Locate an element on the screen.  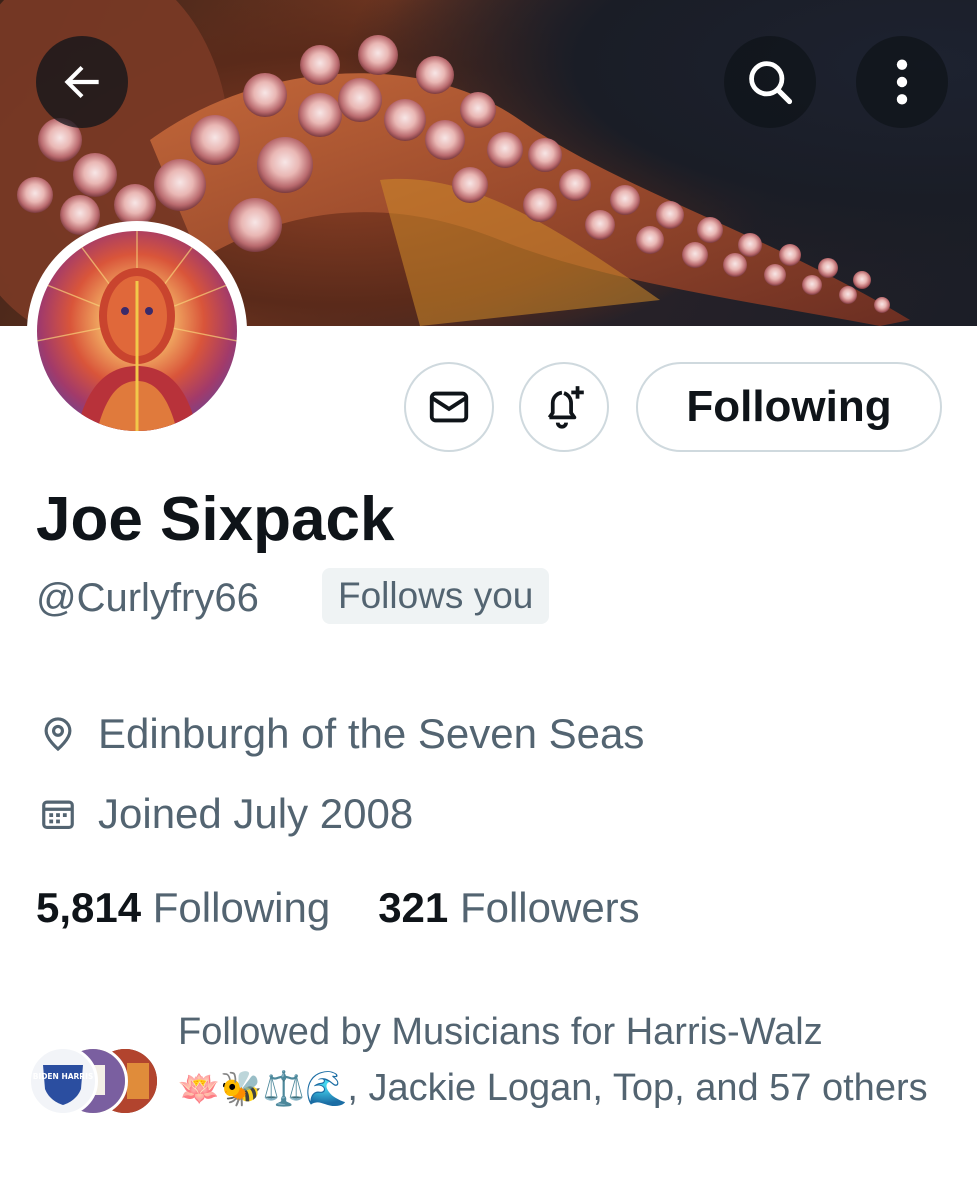
joined-row: Joined July 2008 is located at coordinates (224, 814).